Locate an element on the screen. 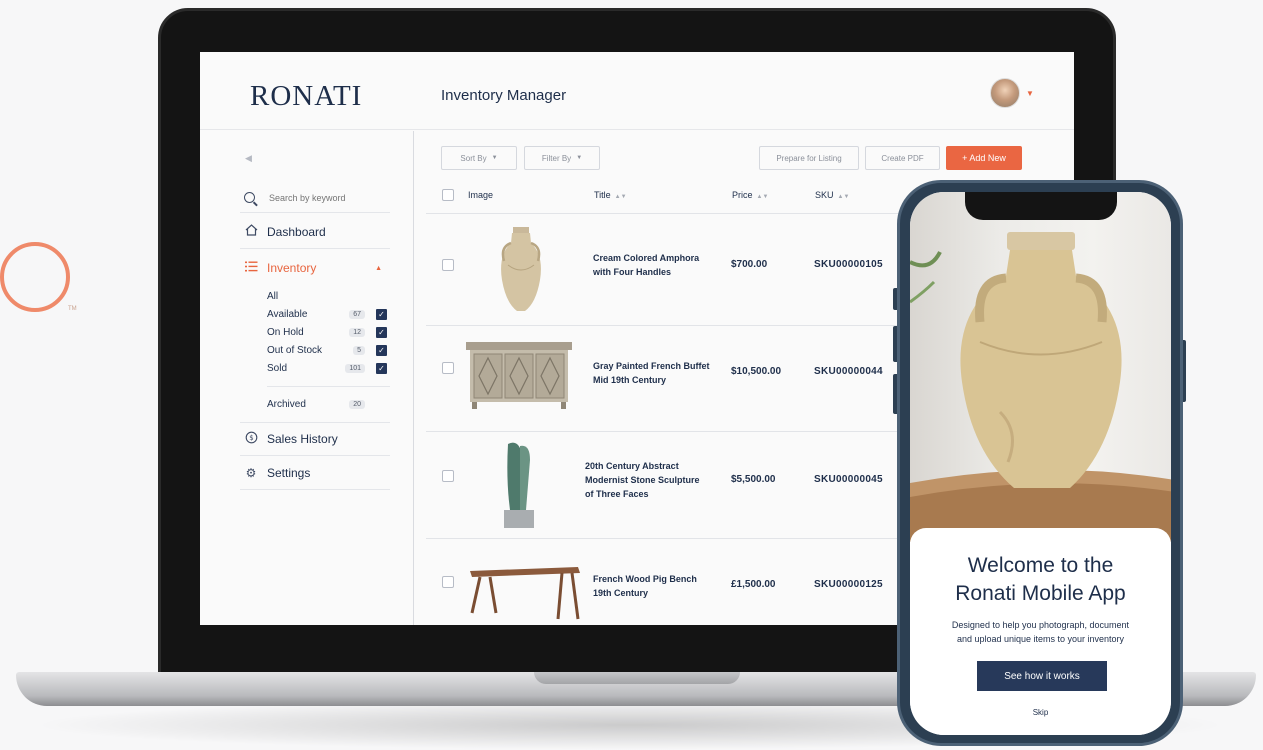 The width and height of the screenshot is (1263, 750). sort-by-dropdown: Sort By ▼ is located at coordinates (479, 158).